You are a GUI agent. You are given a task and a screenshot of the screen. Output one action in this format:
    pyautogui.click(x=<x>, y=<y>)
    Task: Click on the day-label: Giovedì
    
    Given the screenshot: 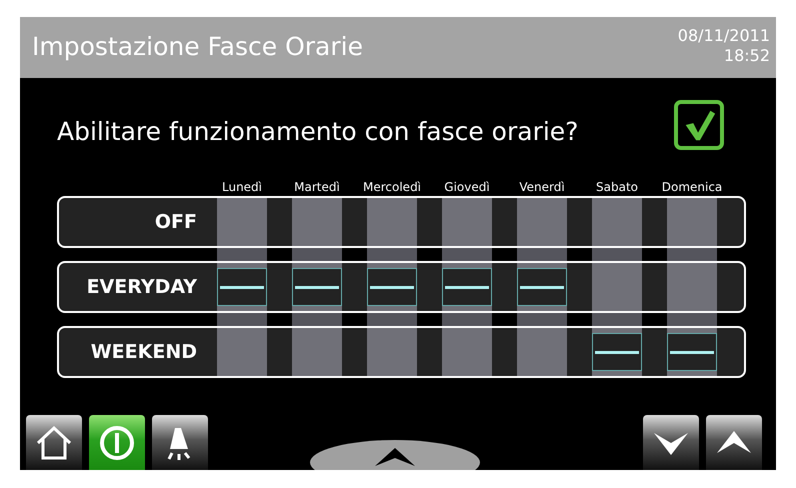 What is the action you would take?
    pyautogui.click(x=467, y=187)
    